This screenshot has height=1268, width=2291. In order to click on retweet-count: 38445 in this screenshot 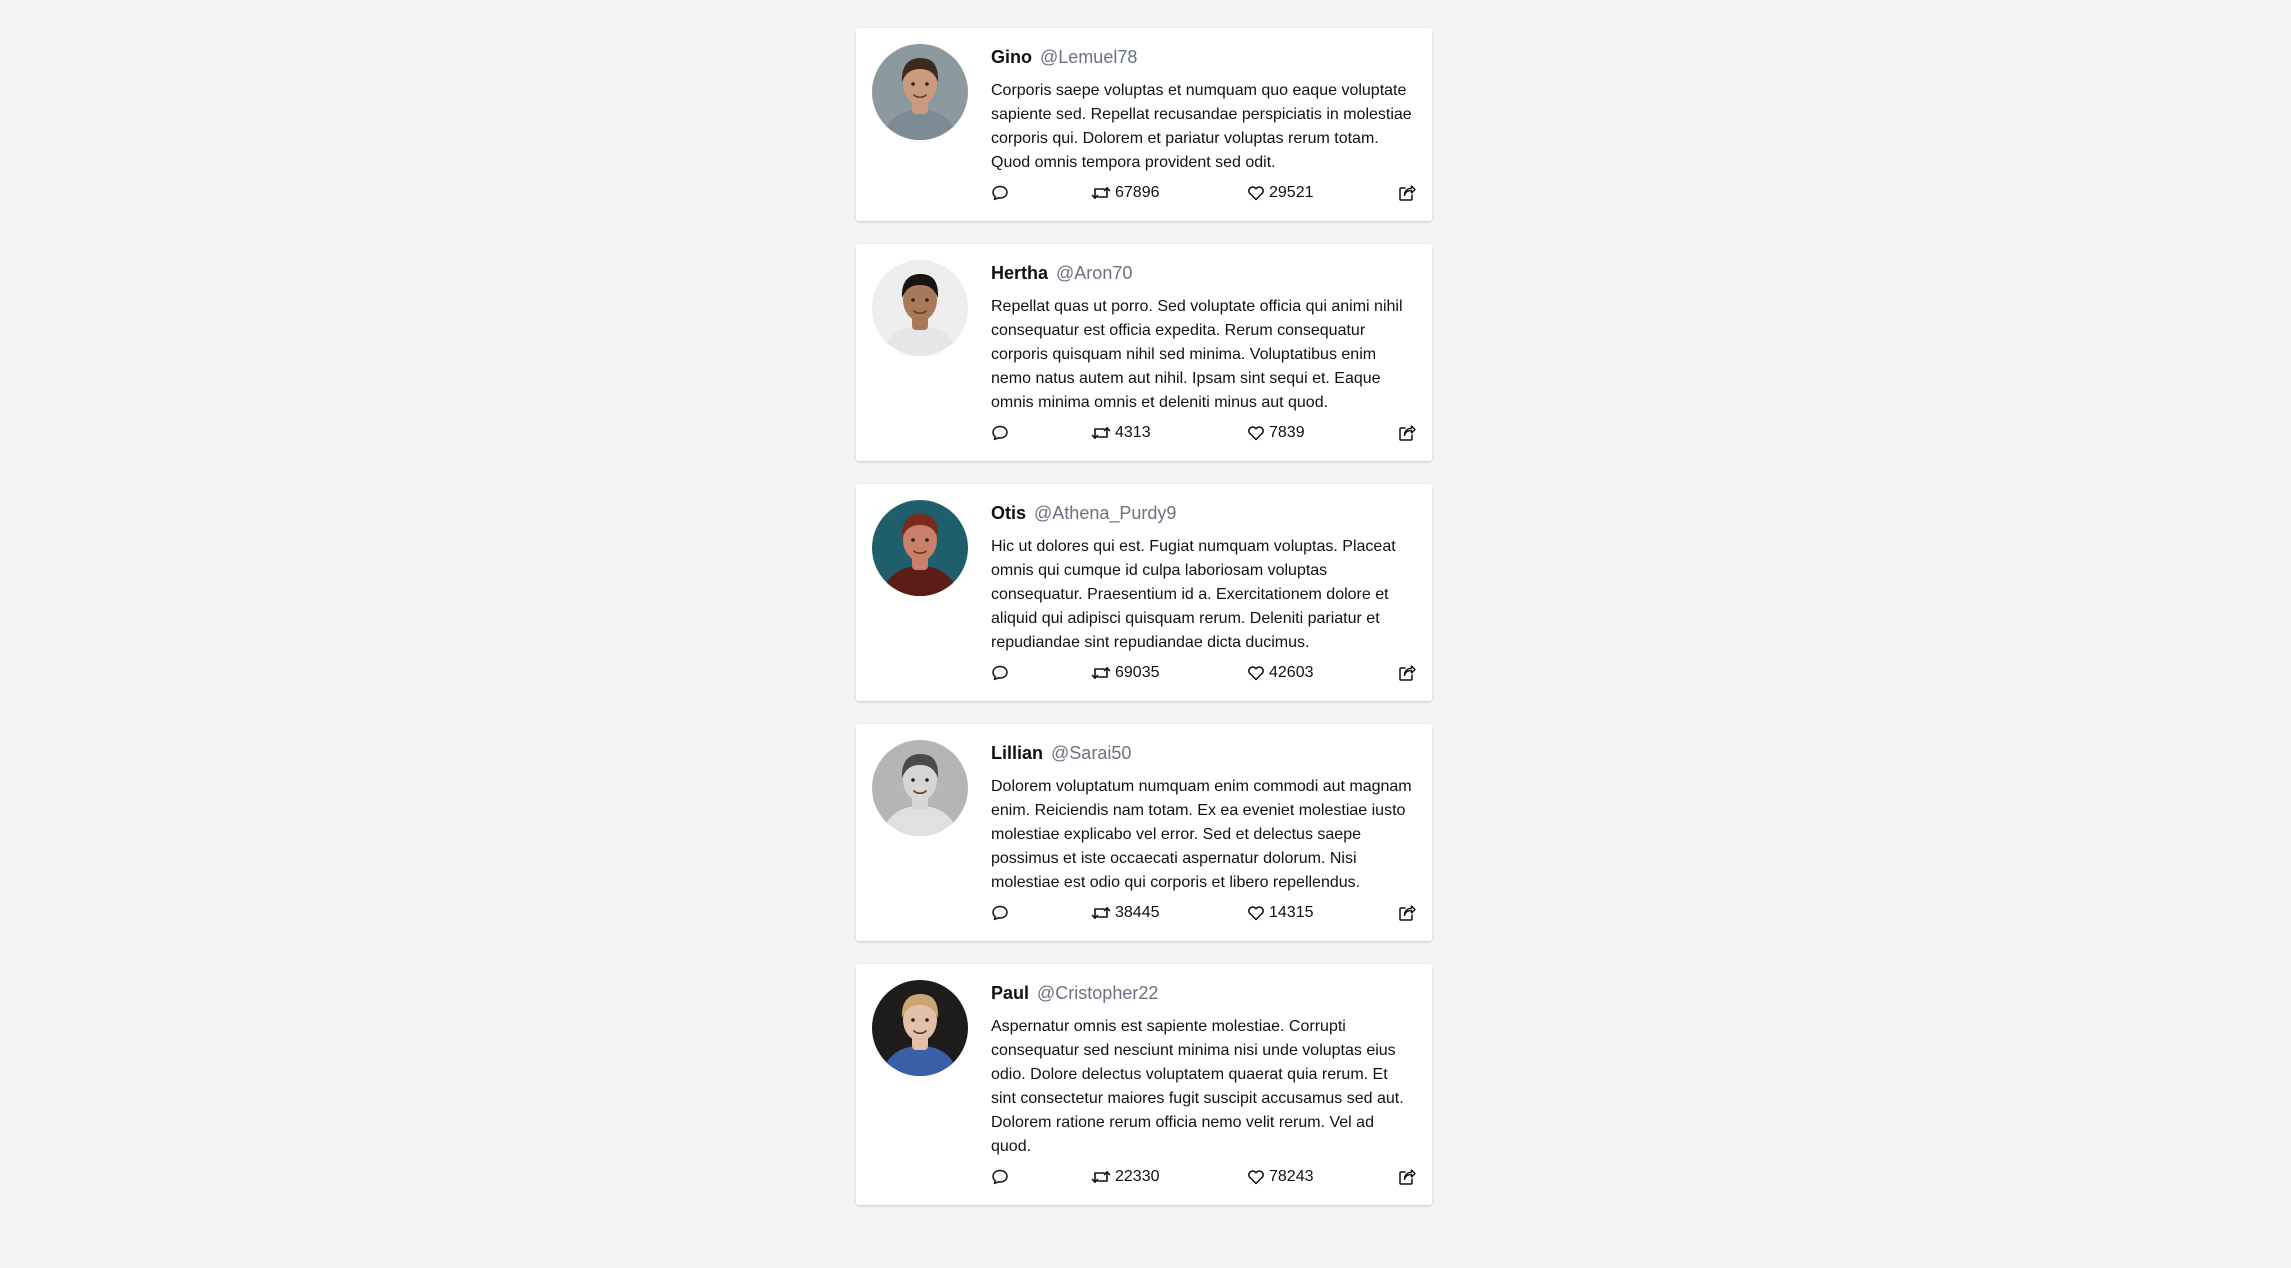, I will do `click(1137, 912)`.